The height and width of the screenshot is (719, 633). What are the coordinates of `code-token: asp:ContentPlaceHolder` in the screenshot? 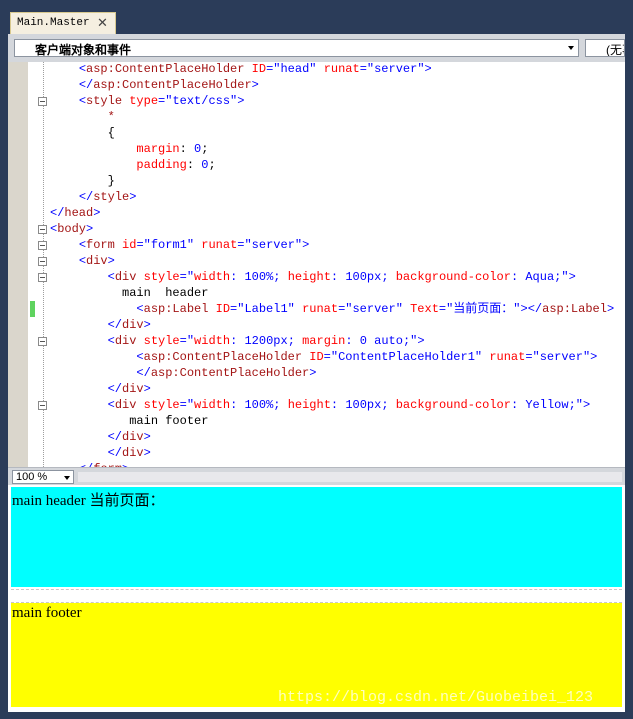 It's located at (223, 357).